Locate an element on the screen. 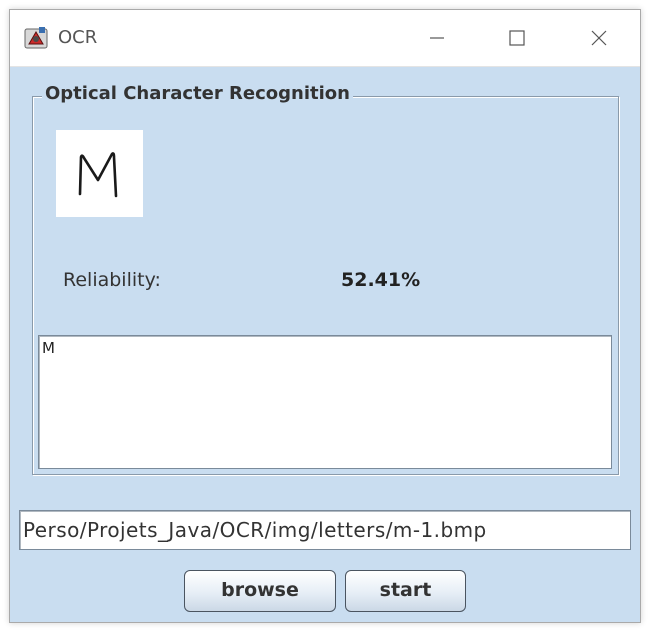 Image resolution: width=654 pixels, height=631 pixels. java-app-icon is located at coordinates (37, 38).